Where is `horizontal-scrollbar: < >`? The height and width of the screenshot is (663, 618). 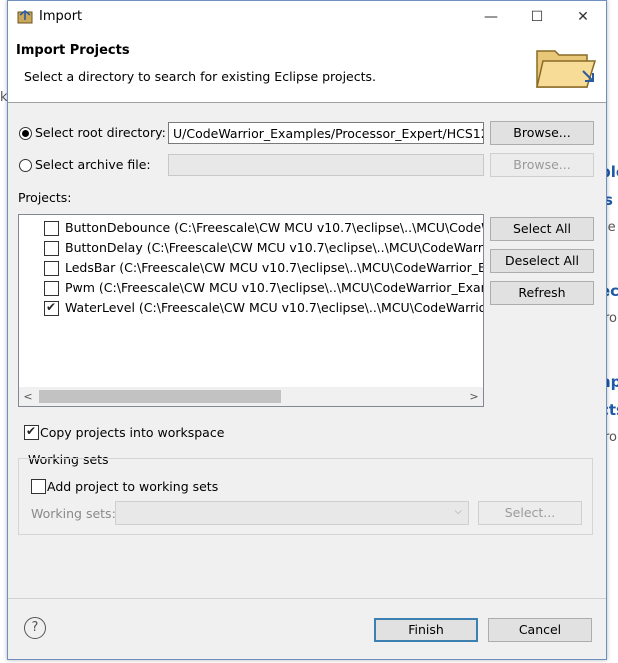 horizontal-scrollbar: < > is located at coordinates (251, 396).